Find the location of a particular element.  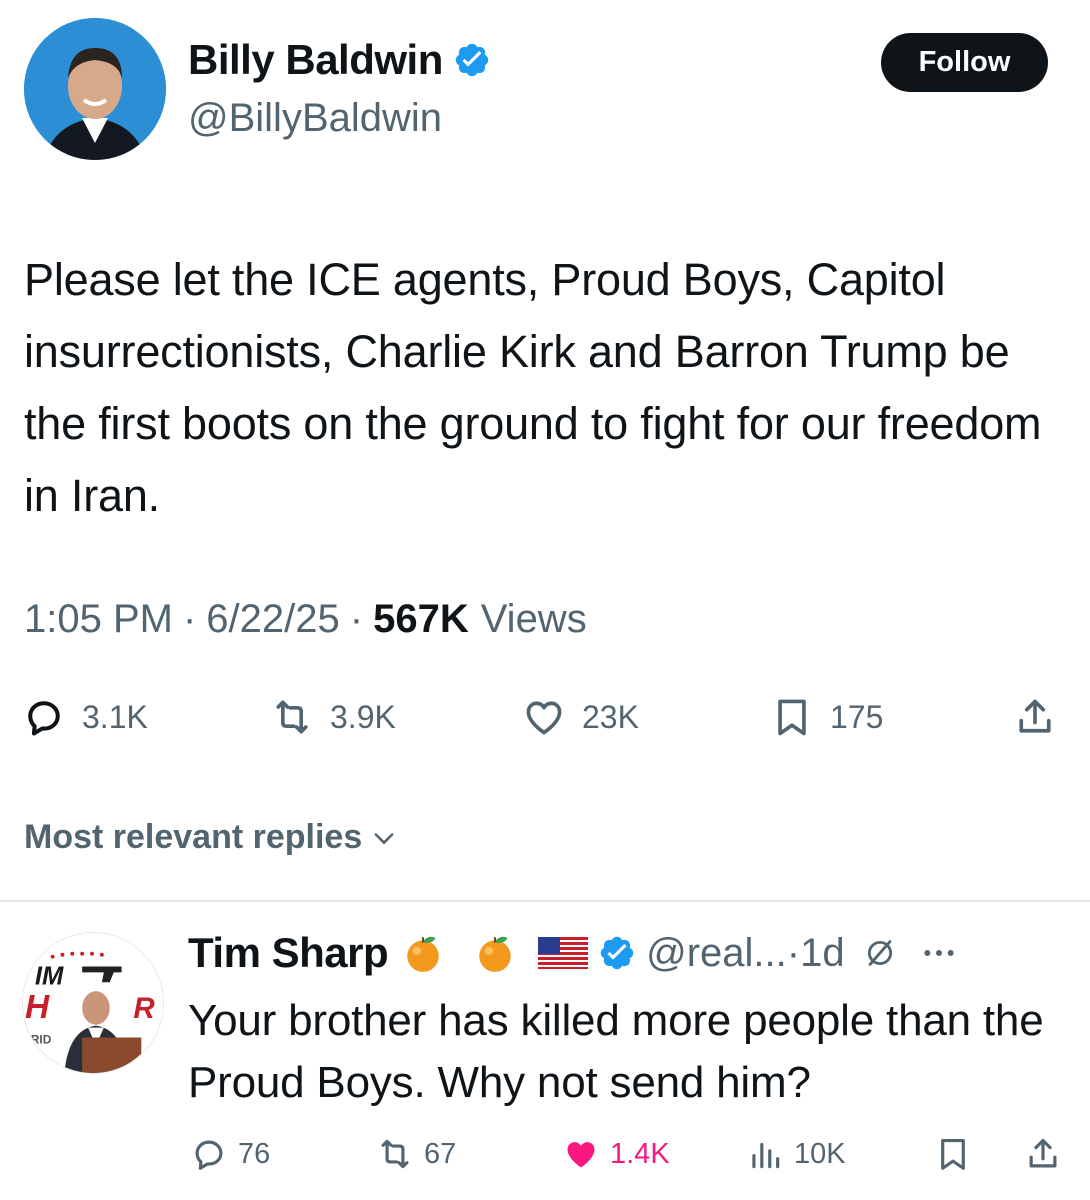

reply-like-count: 1.4K is located at coordinates (640, 1153).